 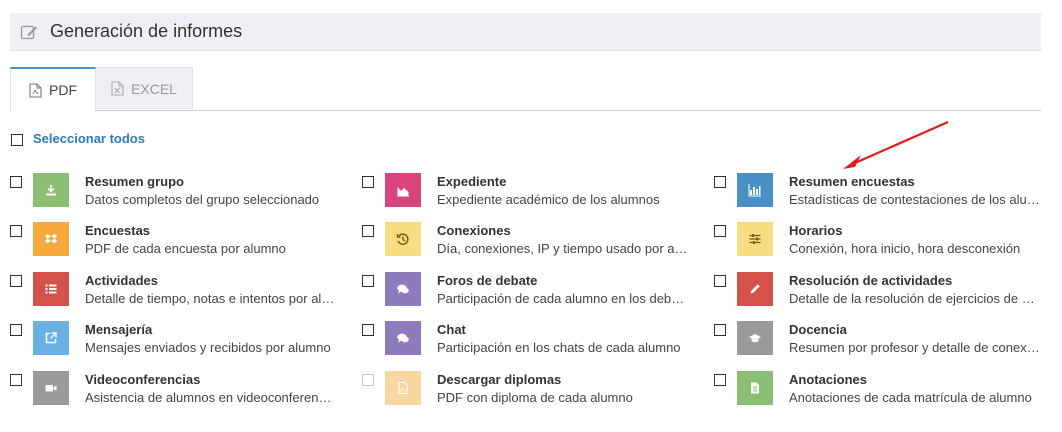 I want to click on report-description: Expediente académico de los alumnos, so click(x=548, y=199).